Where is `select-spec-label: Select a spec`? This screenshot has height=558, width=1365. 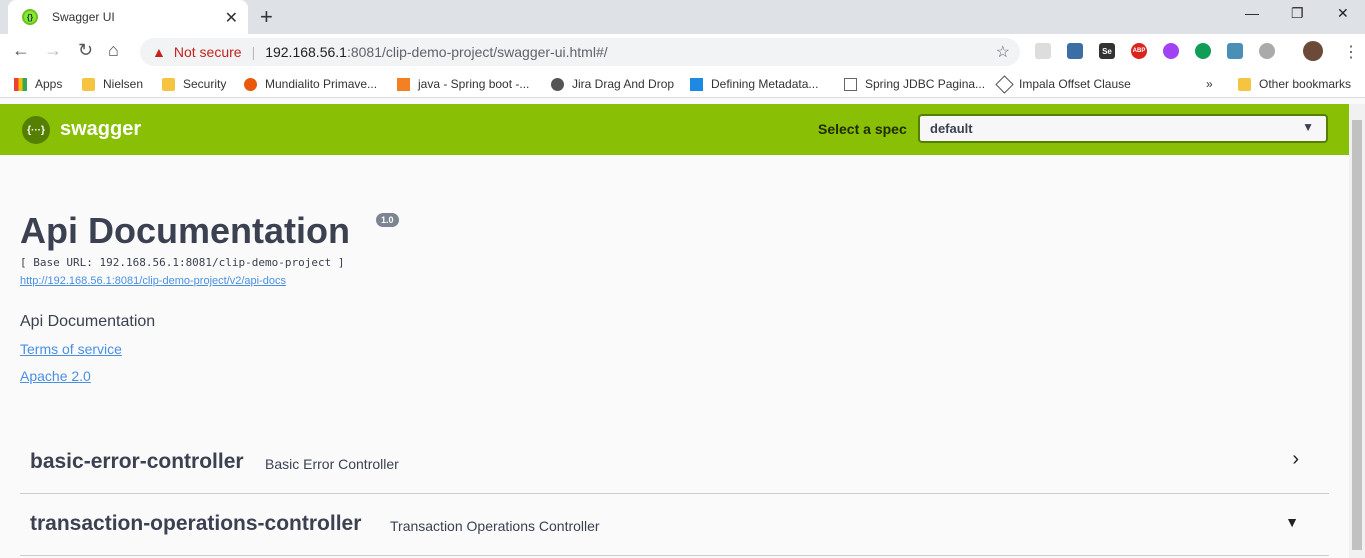
select-spec-label: Select a spec is located at coordinates (862, 129).